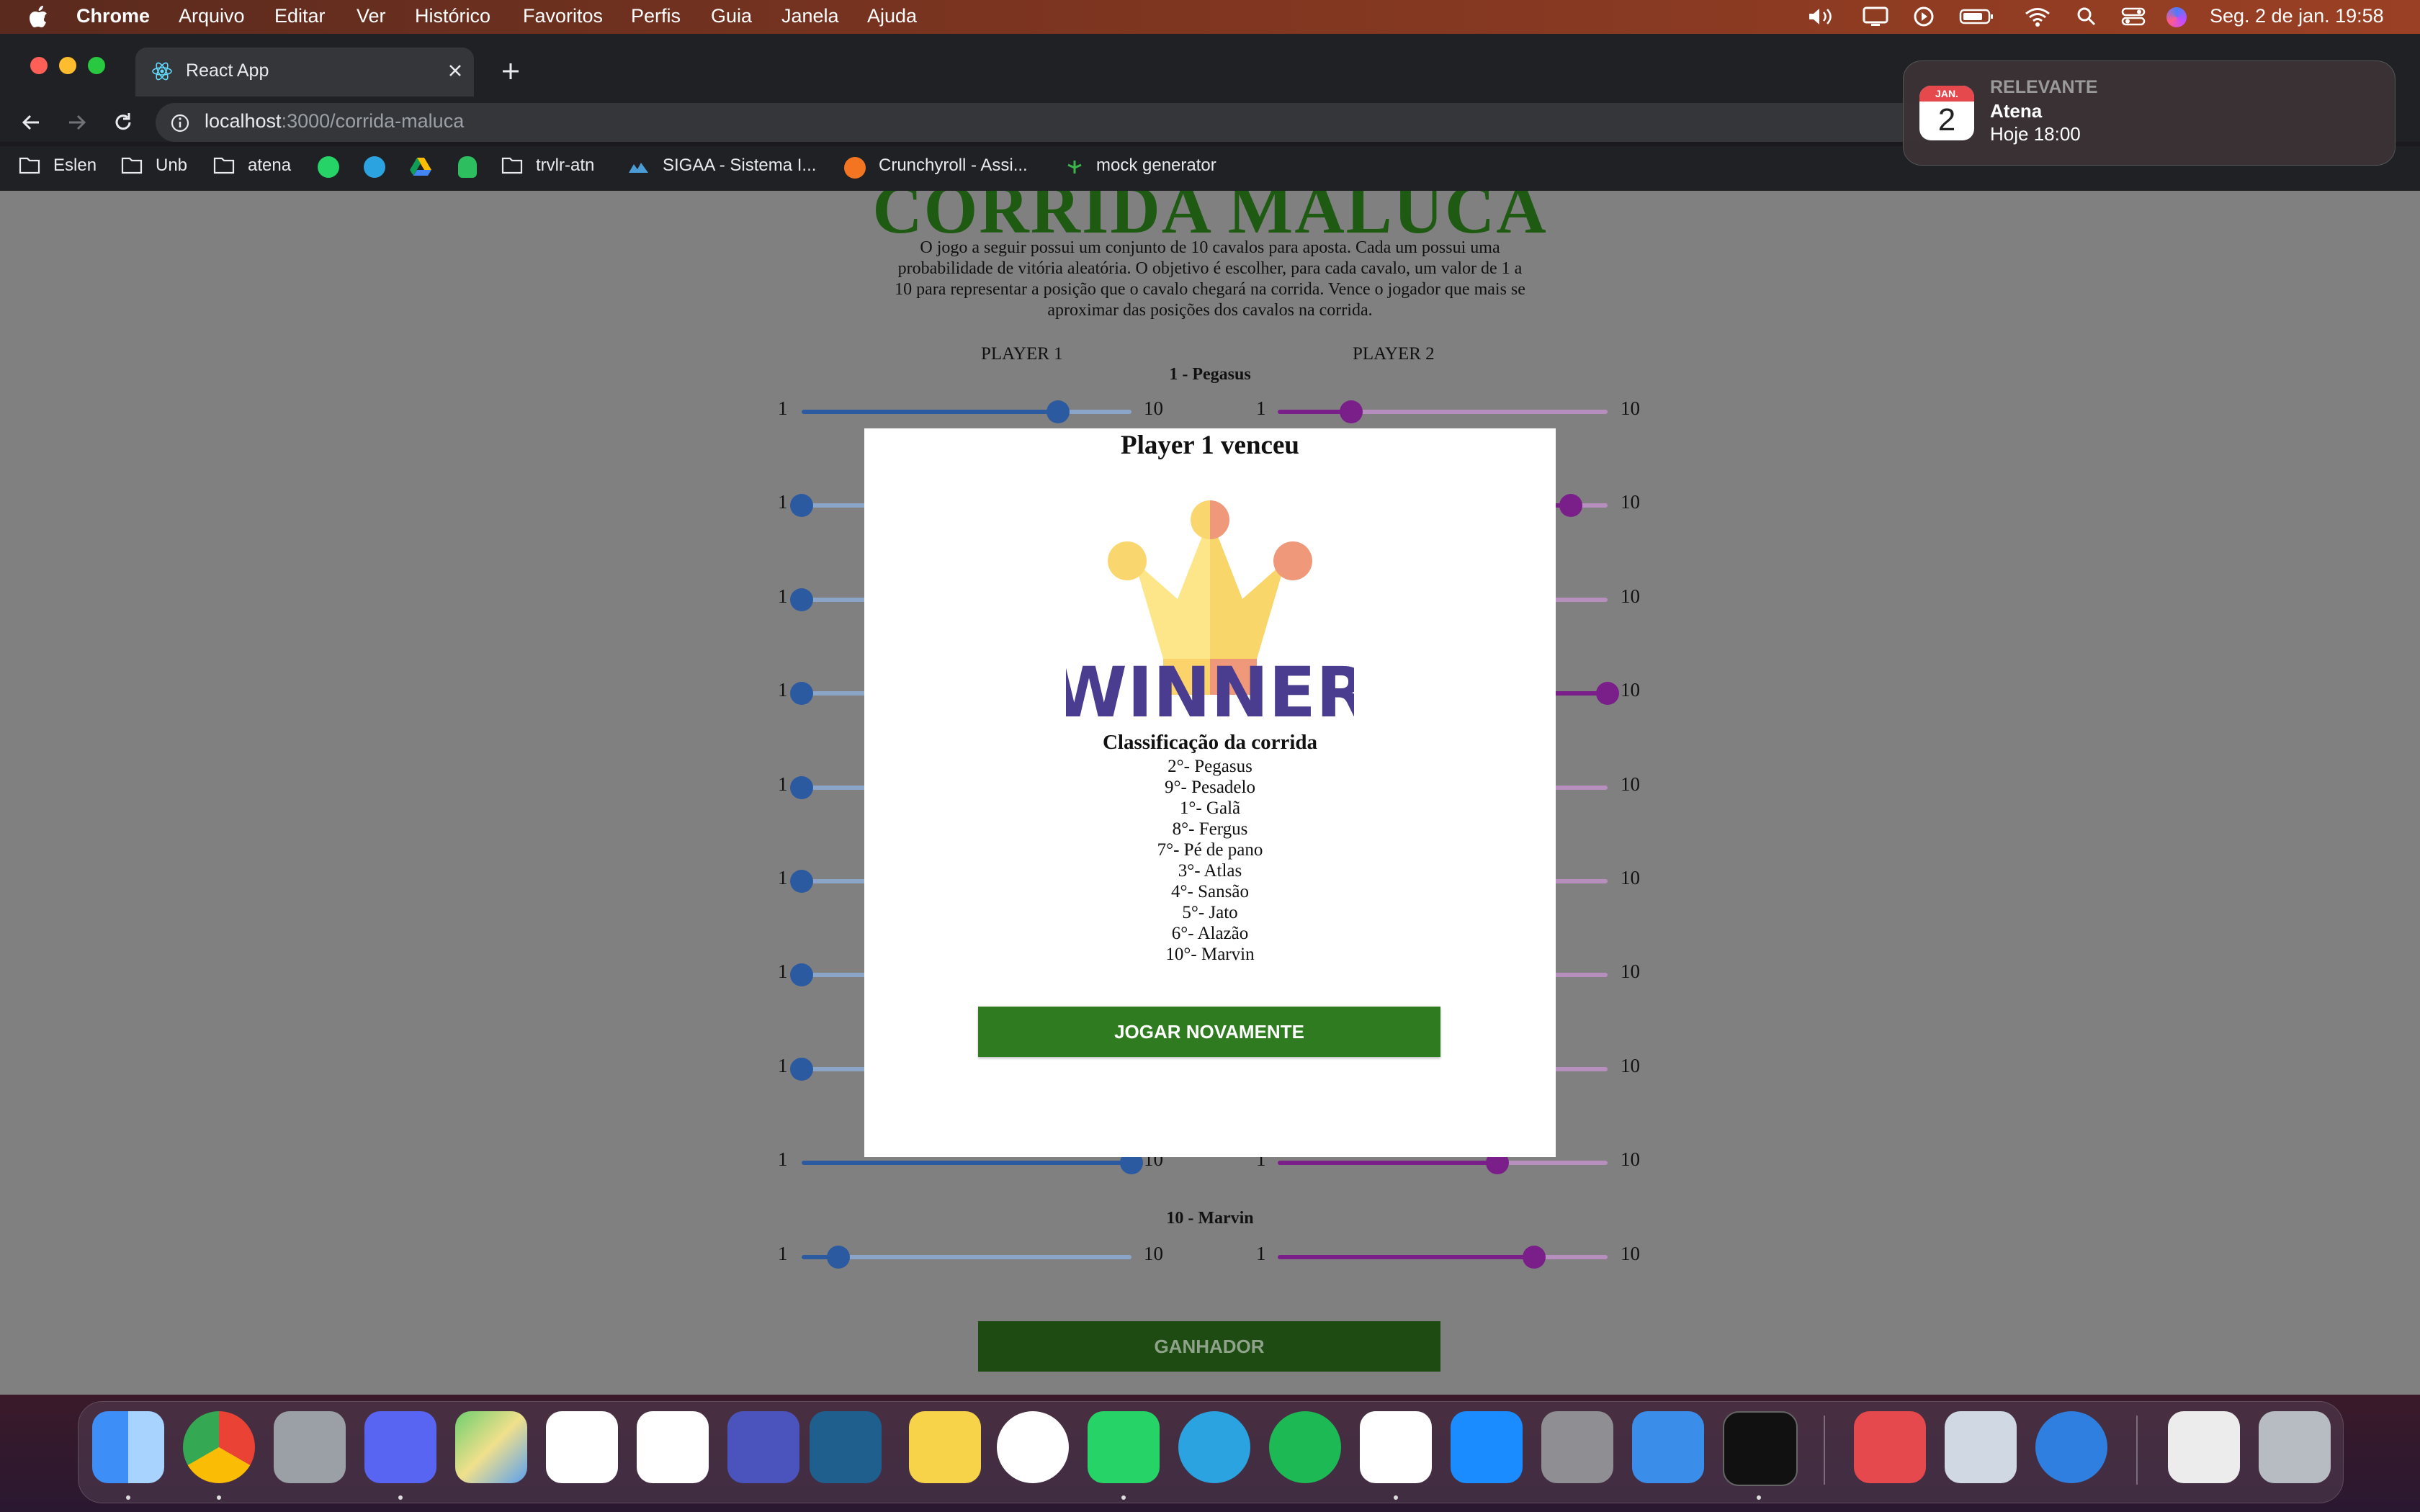  I want to click on menu-janela: Janela, so click(810, 16).